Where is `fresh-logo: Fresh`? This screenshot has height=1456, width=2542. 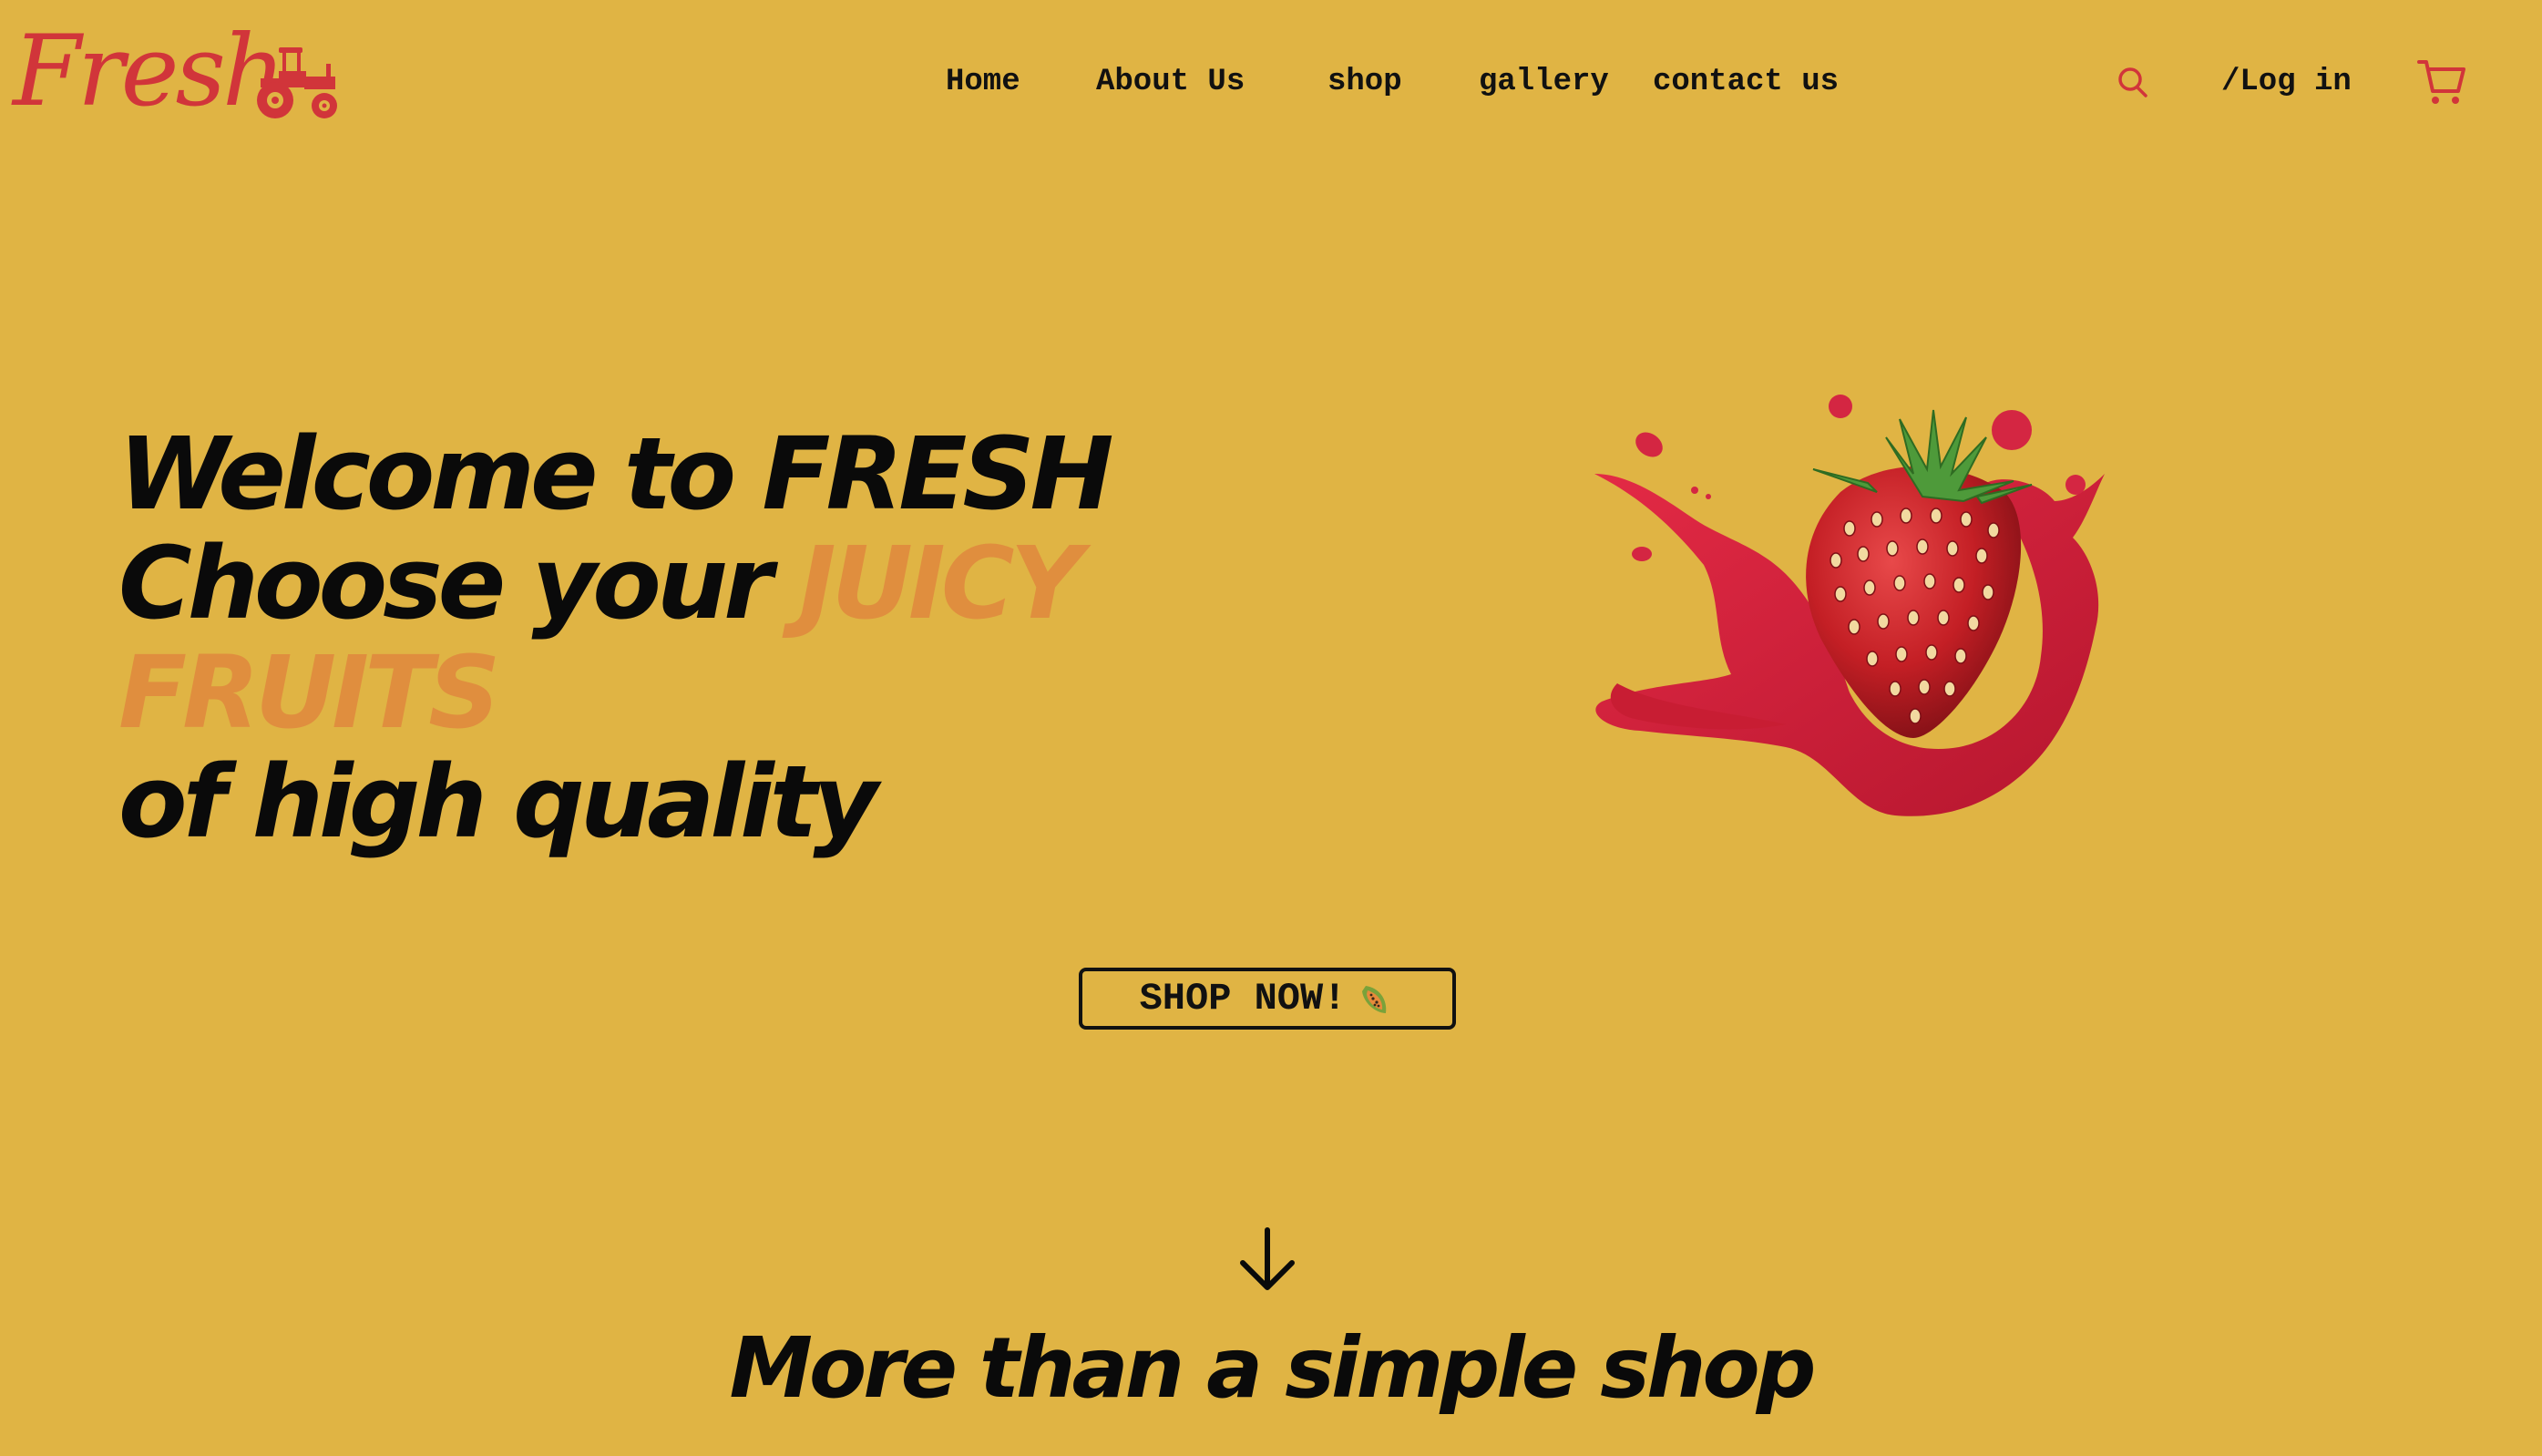
fresh-logo: Fresh is located at coordinates (177, 72).